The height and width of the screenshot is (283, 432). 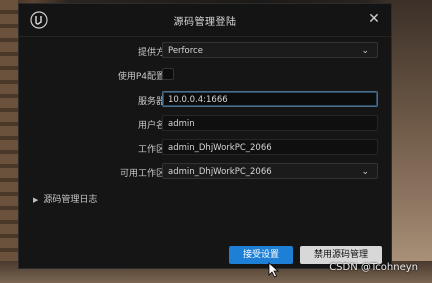 I want to click on available-workspace-dropdown: admin_DhjWorkPC_2066 ⌄, so click(x=270, y=171).